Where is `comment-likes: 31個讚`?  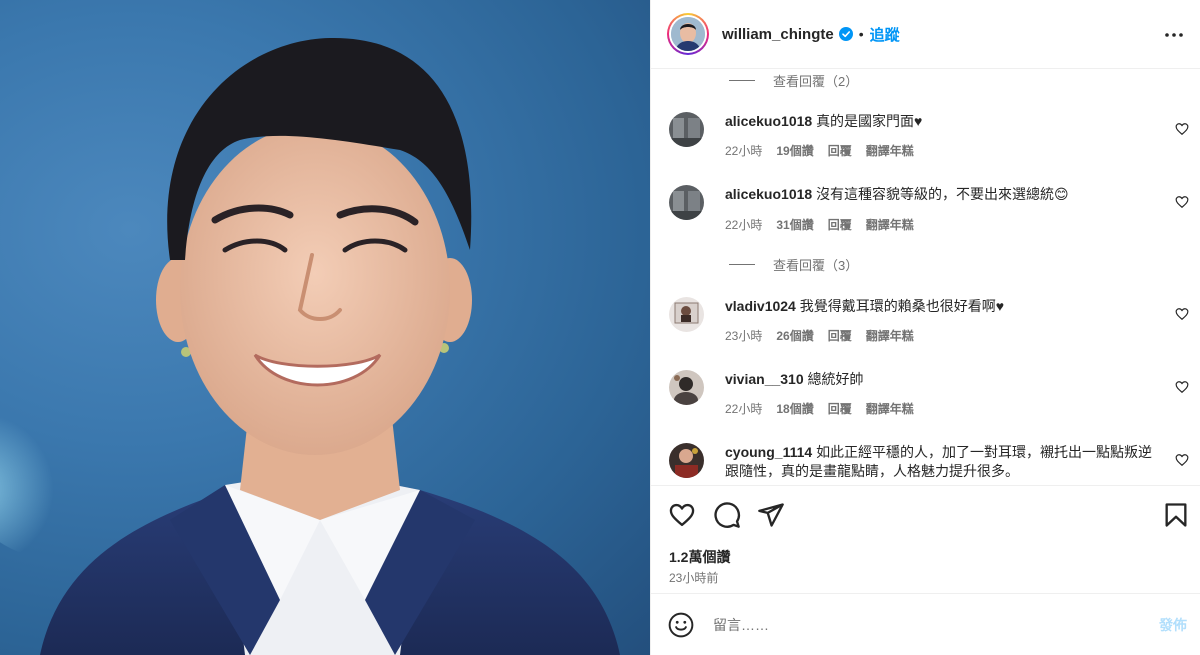
comment-likes: 31個讚 is located at coordinates (794, 224).